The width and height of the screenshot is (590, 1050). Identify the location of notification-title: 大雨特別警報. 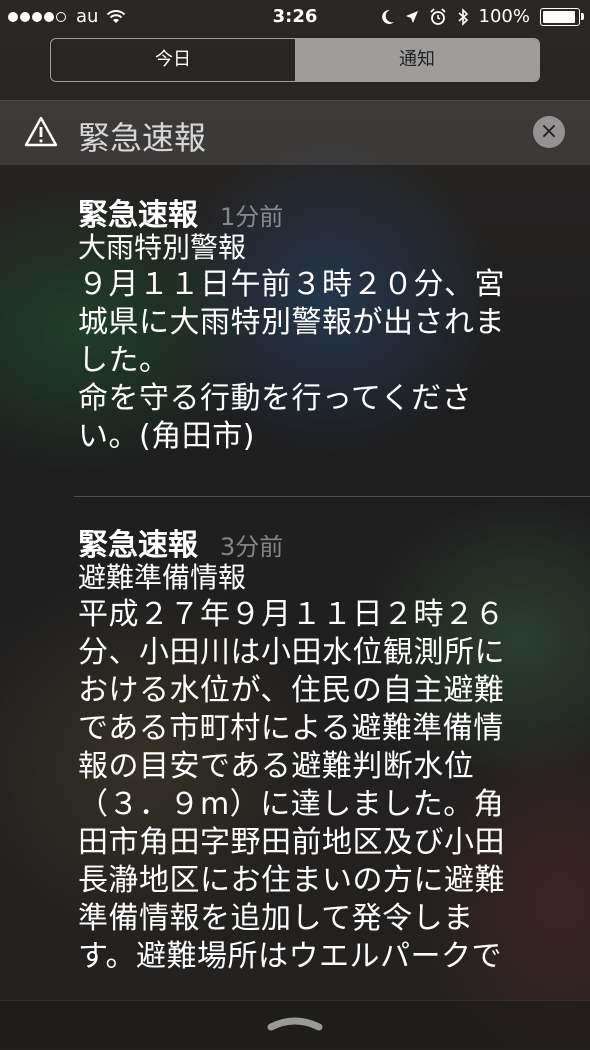
(162, 247).